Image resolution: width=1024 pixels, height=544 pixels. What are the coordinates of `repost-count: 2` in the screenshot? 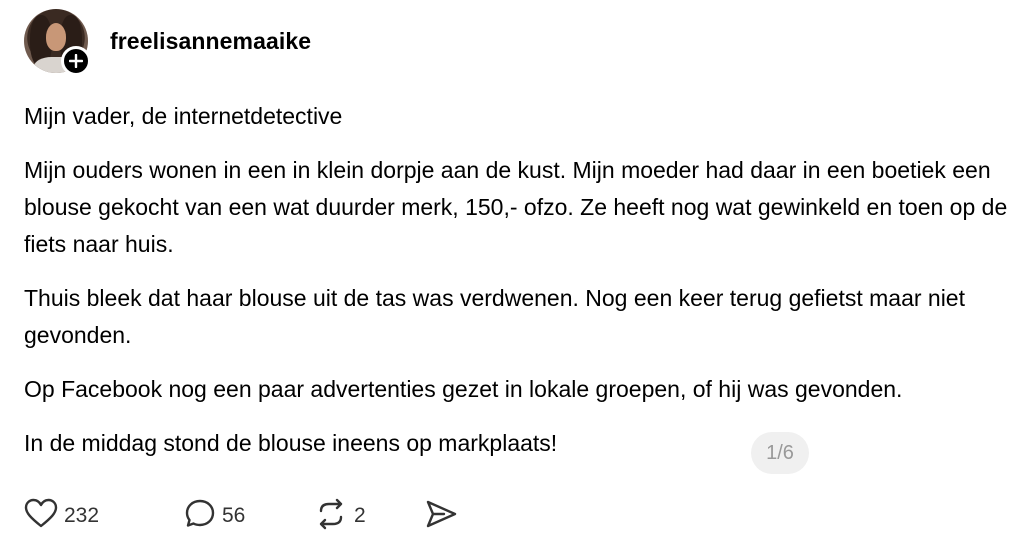 It's located at (360, 515).